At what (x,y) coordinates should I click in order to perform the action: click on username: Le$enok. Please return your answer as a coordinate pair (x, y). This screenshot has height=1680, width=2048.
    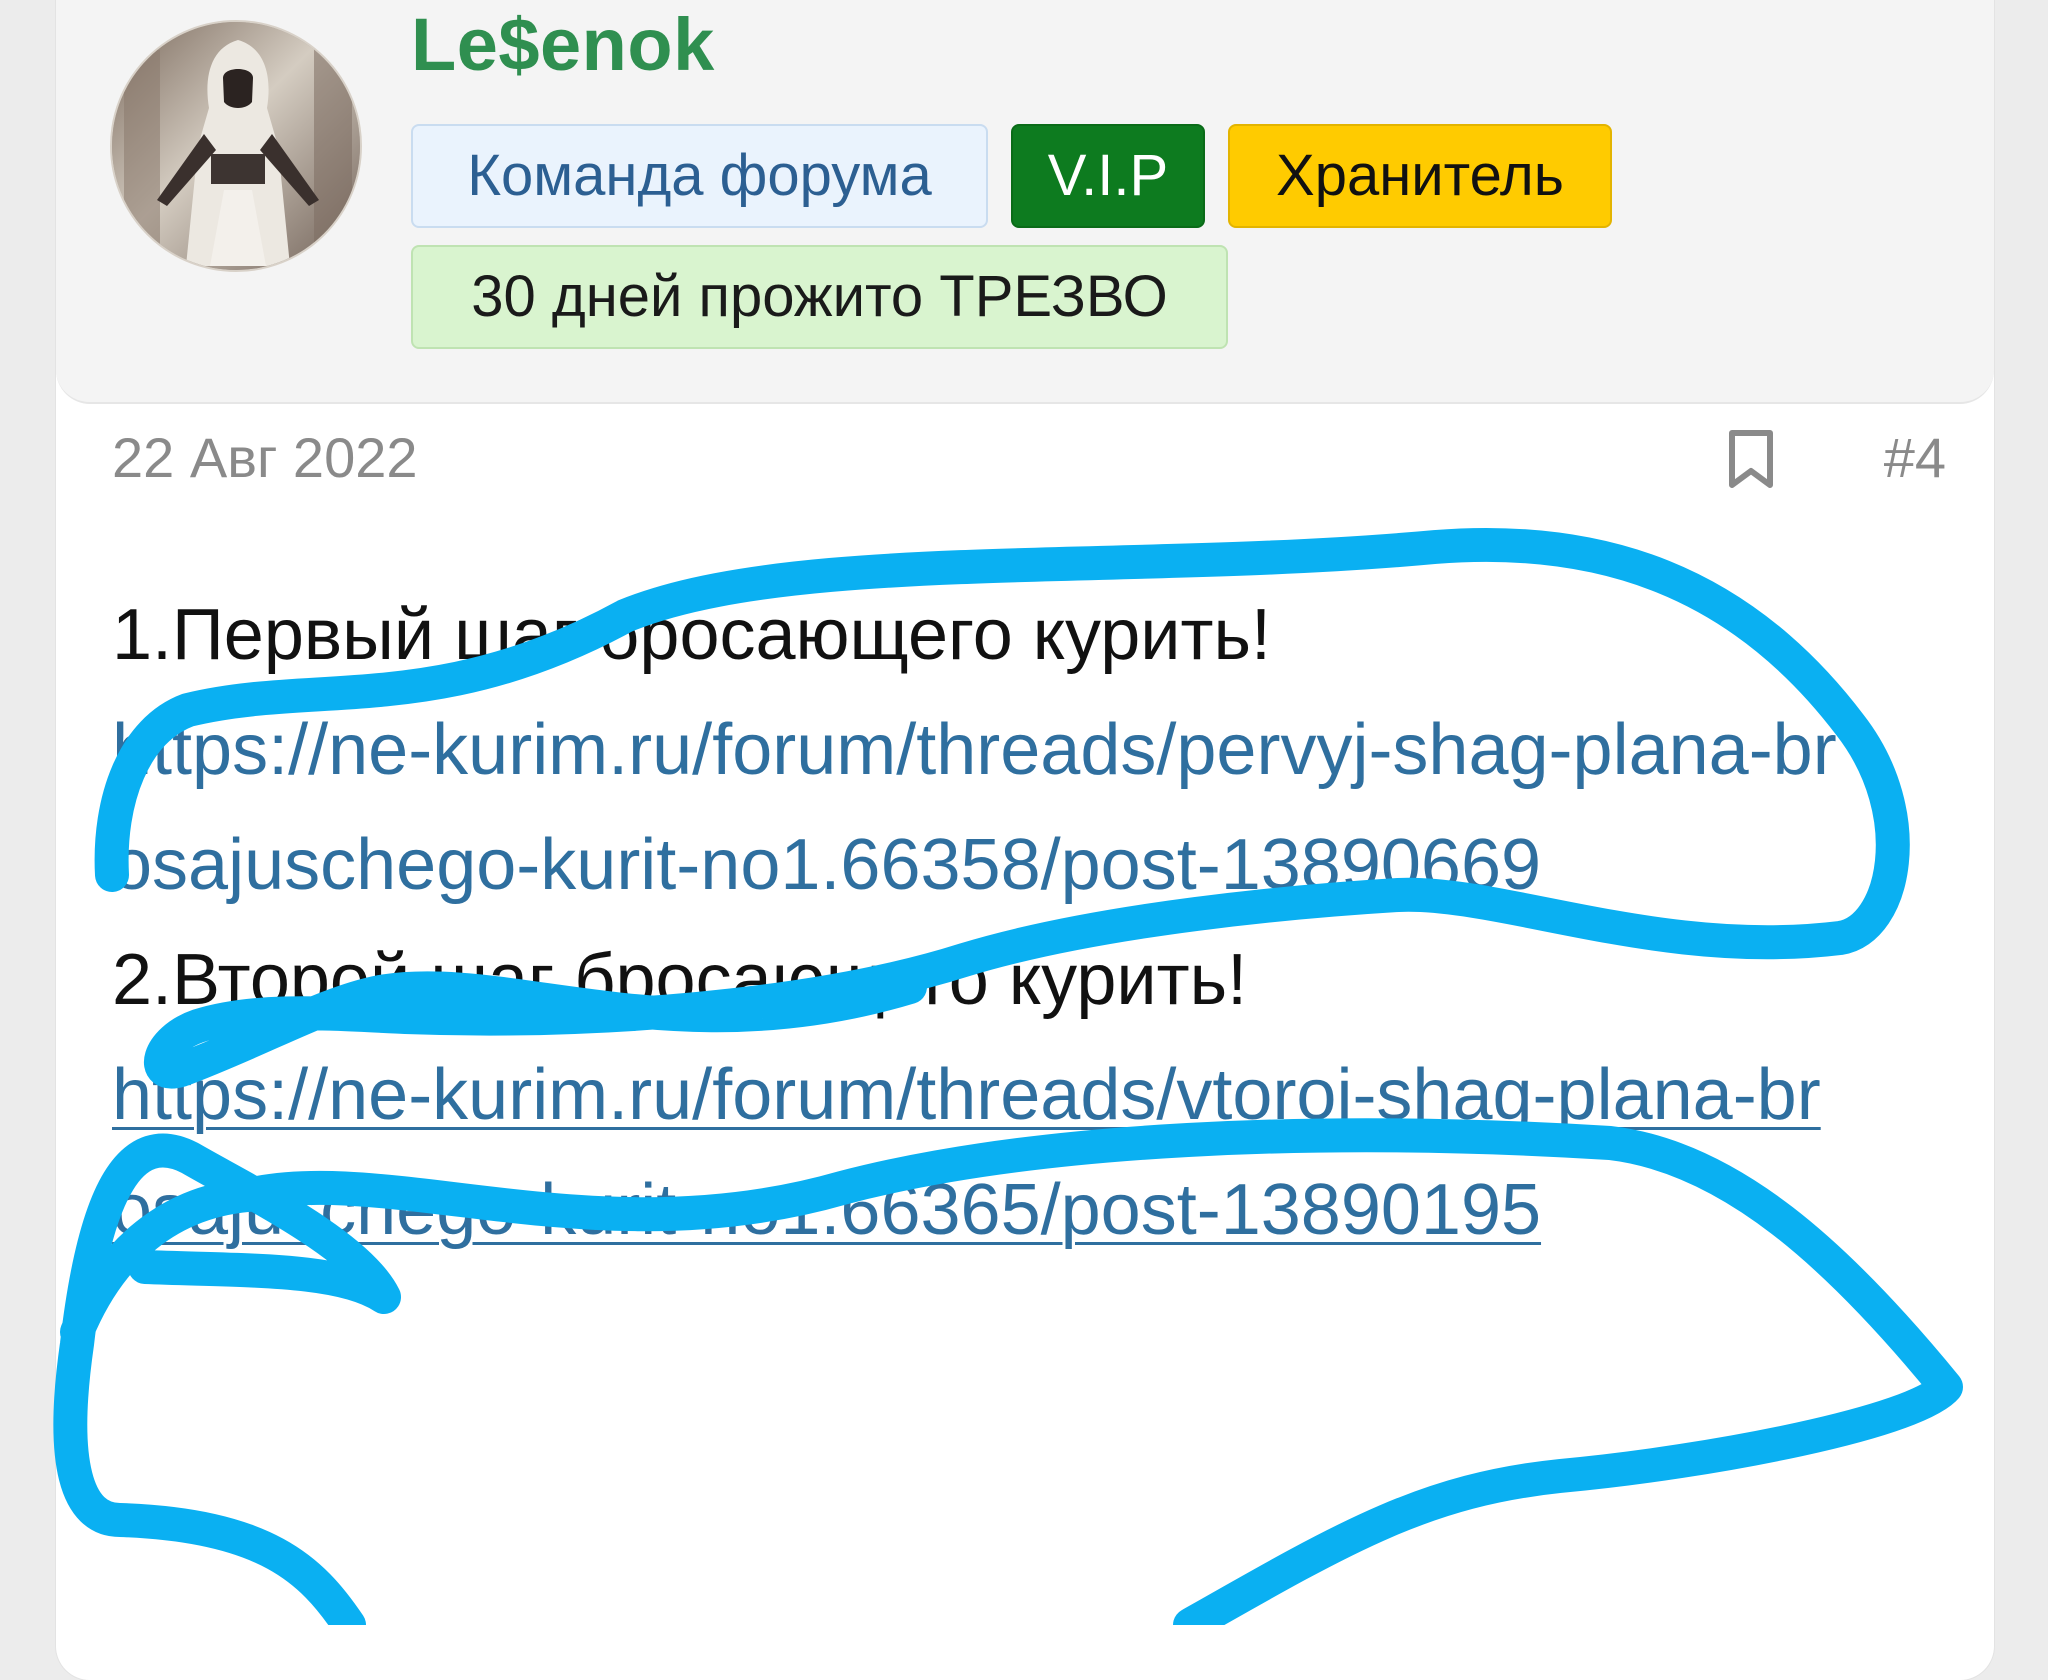
    Looking at the image, I should click on (563, 45).